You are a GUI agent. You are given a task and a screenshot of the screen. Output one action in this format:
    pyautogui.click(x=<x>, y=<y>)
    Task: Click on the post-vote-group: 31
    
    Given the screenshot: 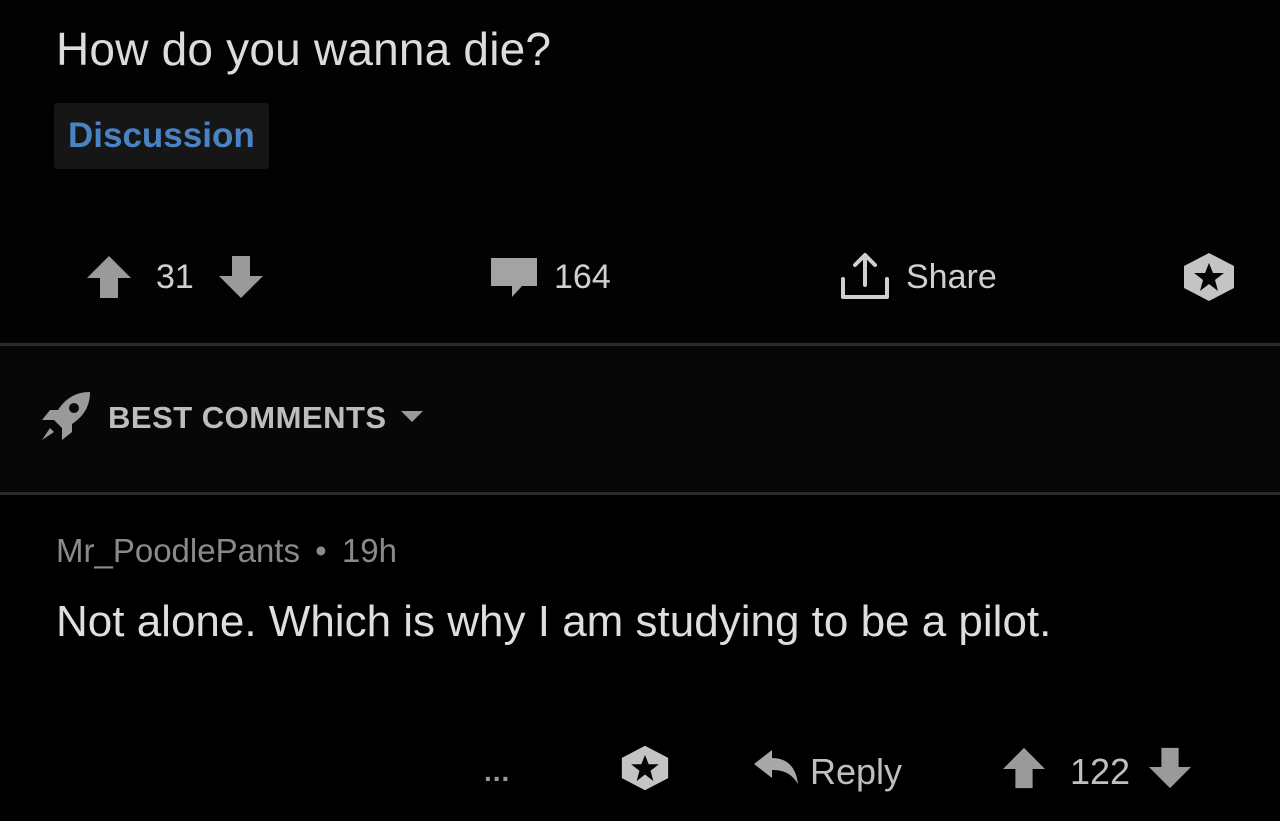 What is the action you would take?
    pyautogui.click(x=175, y=277)
    